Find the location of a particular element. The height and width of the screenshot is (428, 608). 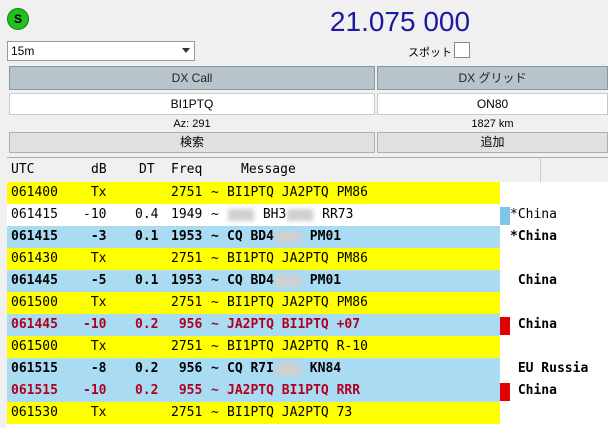

decode-row: 061530 Tx 2751 ~ BI1PTQ JA2PTQ 73 is located at coordinates (307, 413).